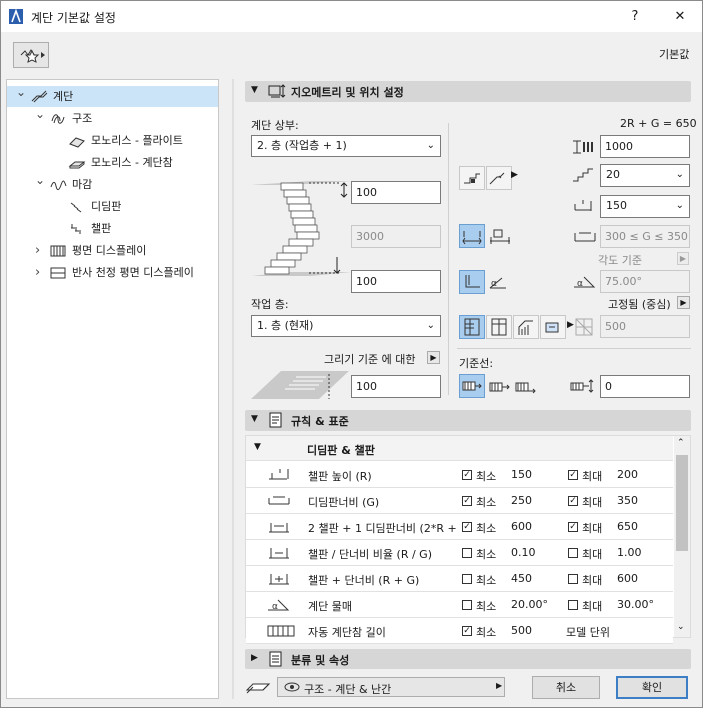  What do you see at coordinates (112, 118) in the screenshot?
I see `tree-item: ⌄ 구조` at bounding box center [112, 118].